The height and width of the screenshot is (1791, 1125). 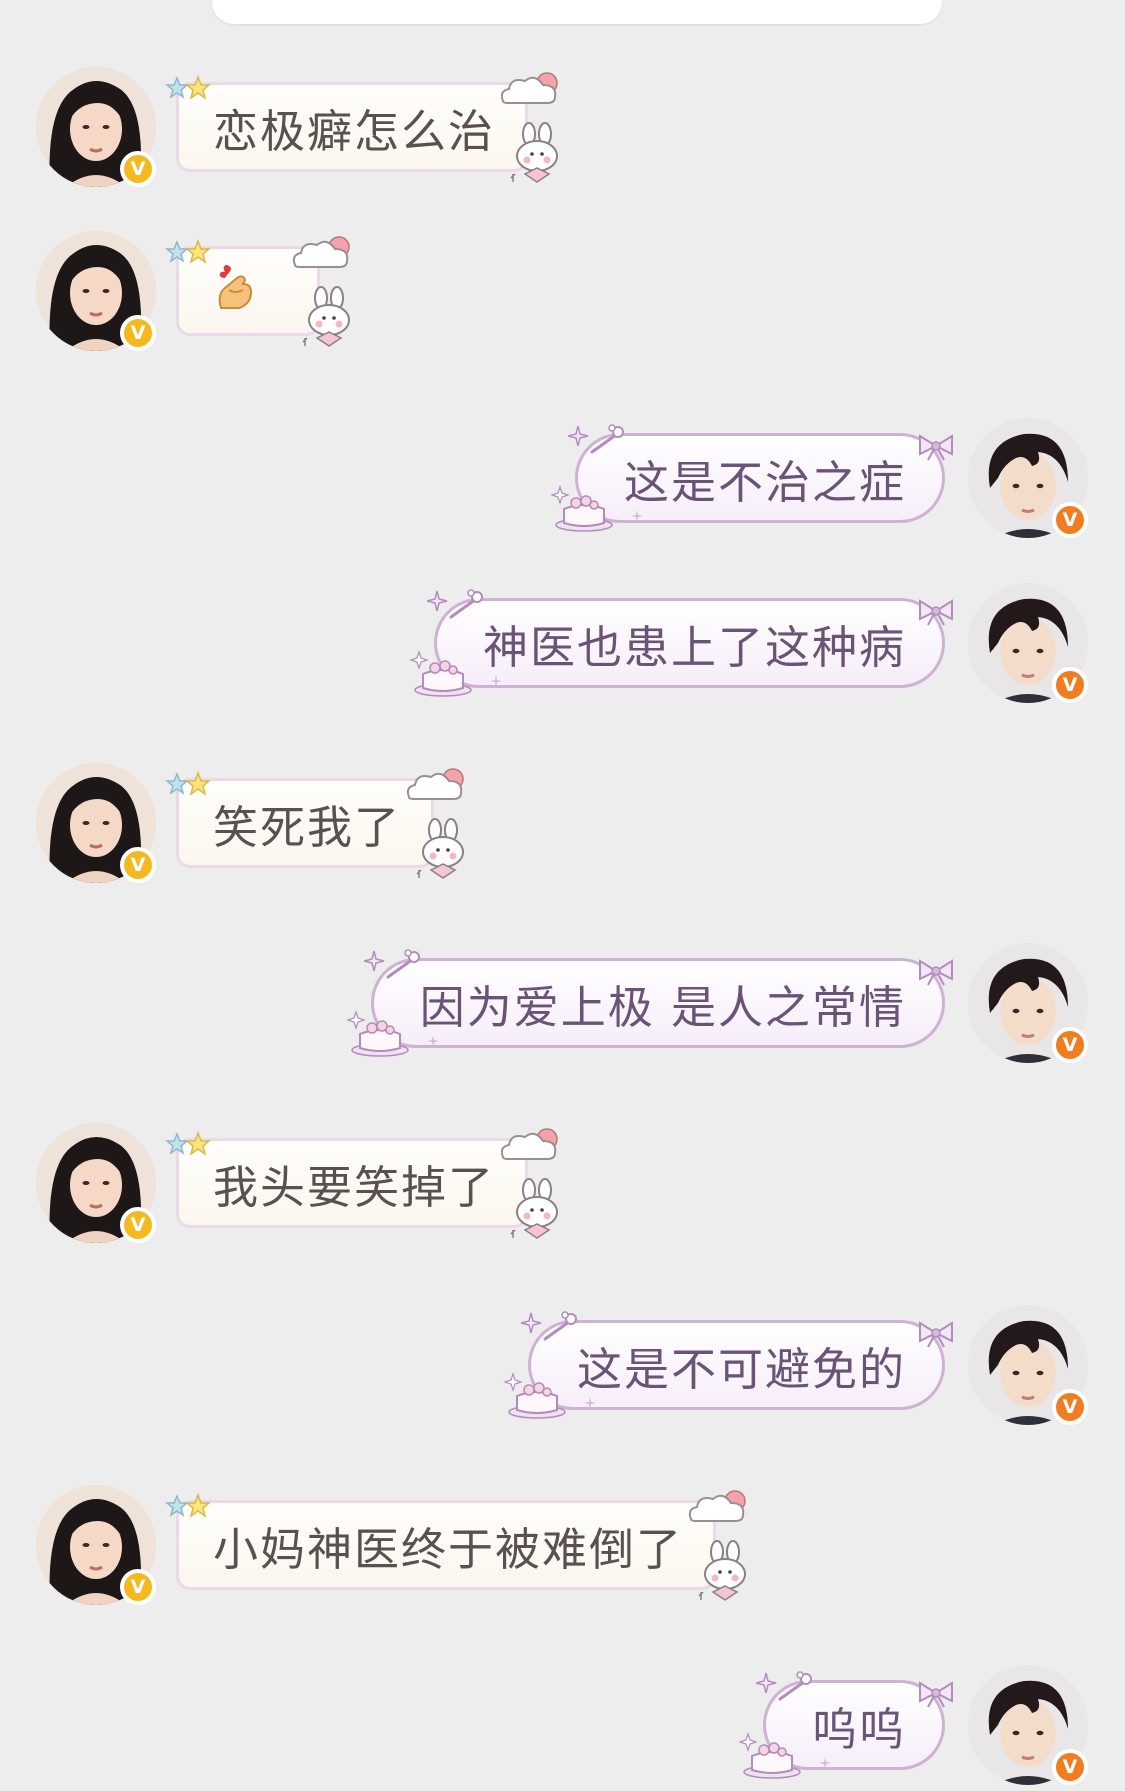 I want to click on message-row: V 因为爱上极 是人之常情, so click(x=562, y=1003).